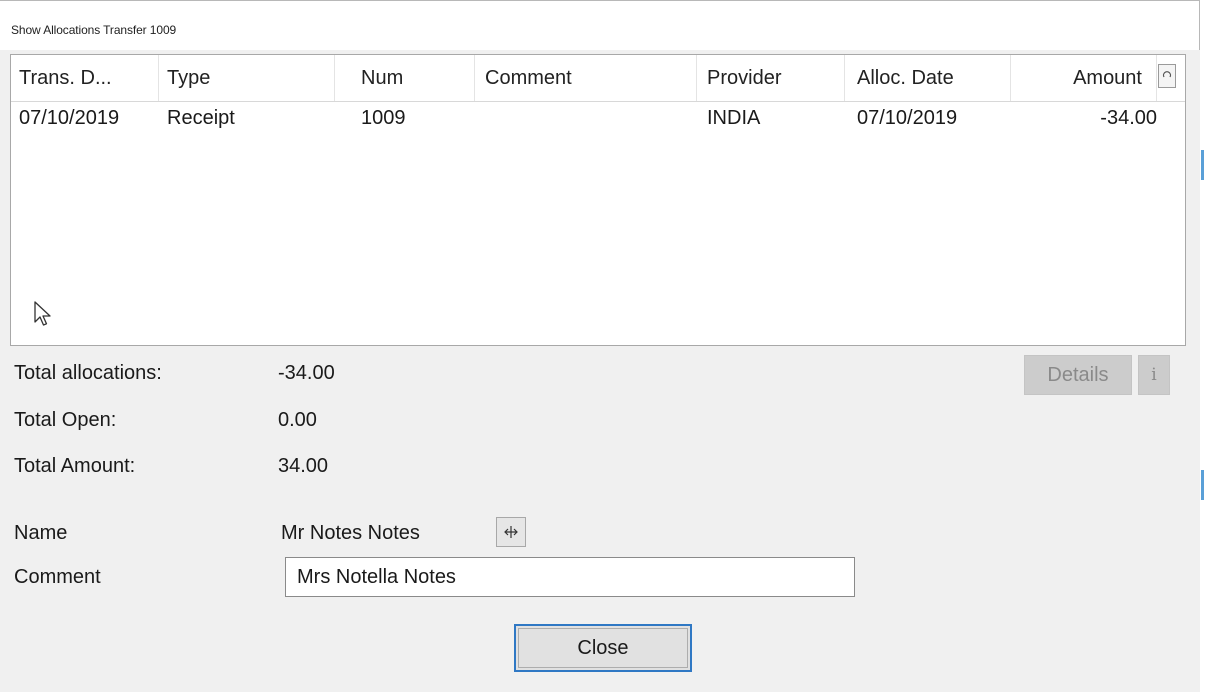  Describe the element at coordinates (570, 577) in the screenshot. I see `comment-field` at that location.